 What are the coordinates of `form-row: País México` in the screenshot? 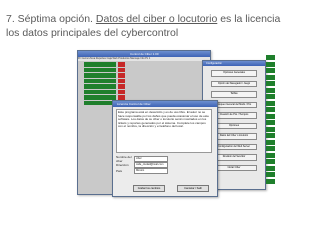 It's located at (164, 171).